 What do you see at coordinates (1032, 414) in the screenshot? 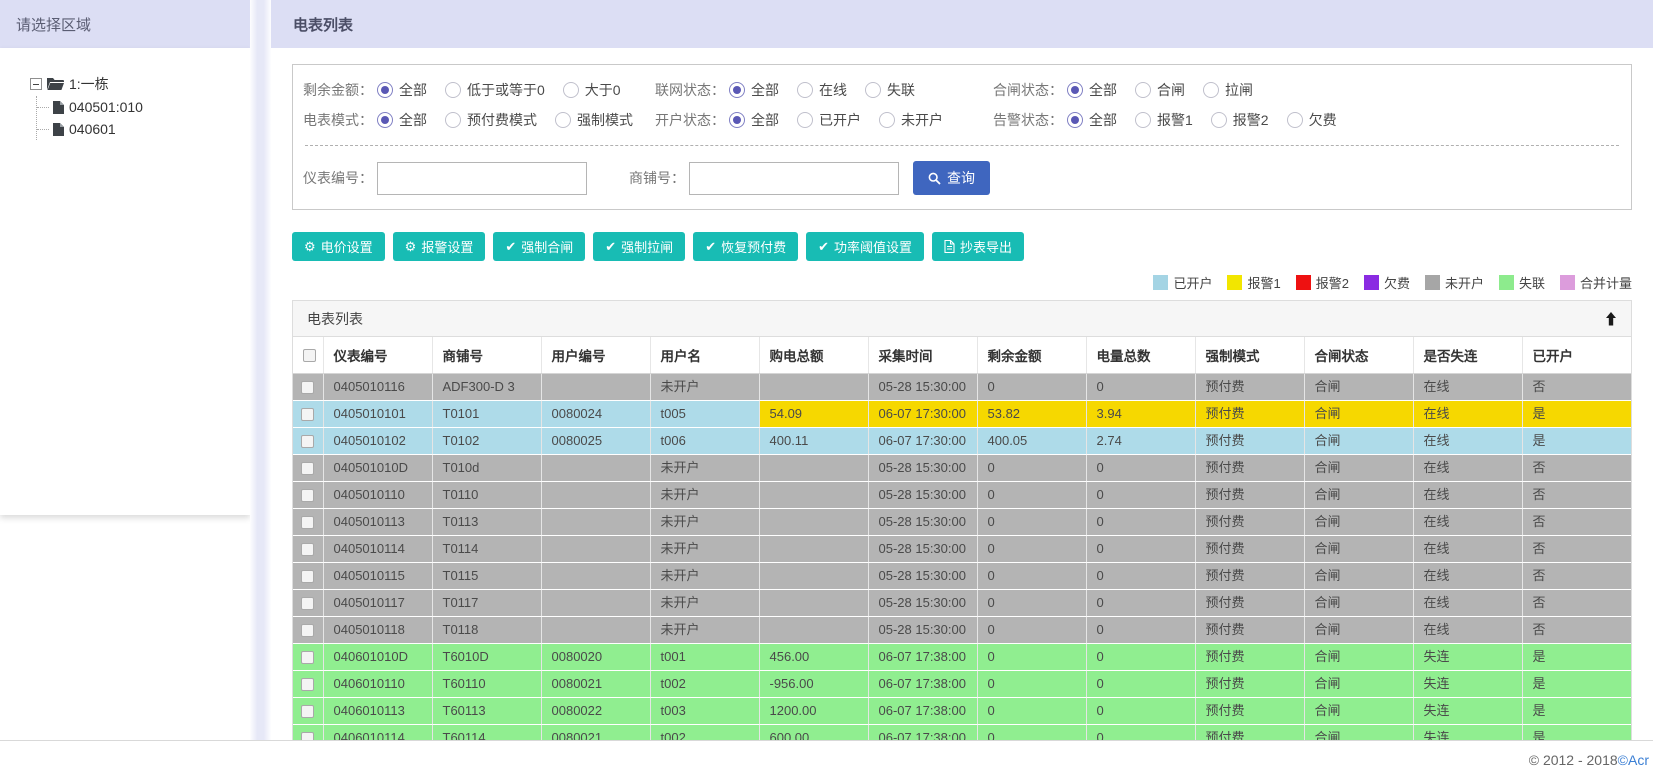
I see `table-cell: 53.82` at bounding box center [1032, 414].